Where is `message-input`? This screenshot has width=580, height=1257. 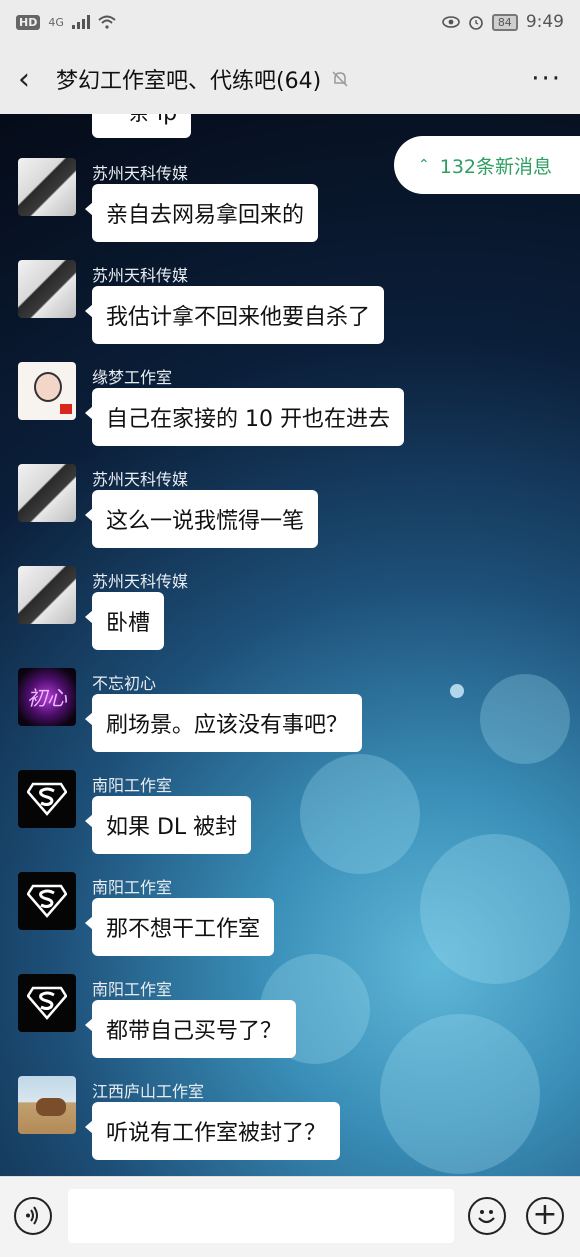 message-input is located at coordinates (261, 1216).